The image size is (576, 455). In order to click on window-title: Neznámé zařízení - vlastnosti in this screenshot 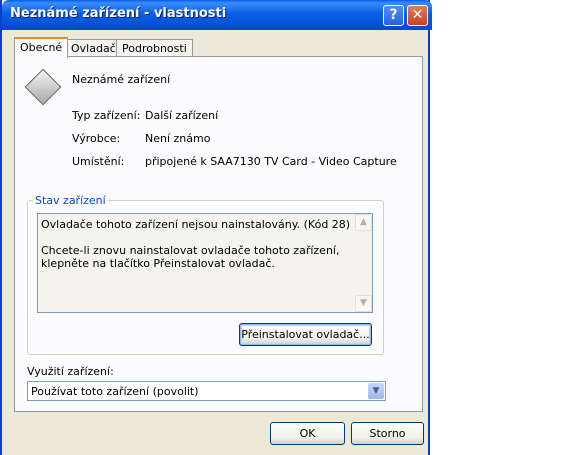, I will do `click(118, 13)`.